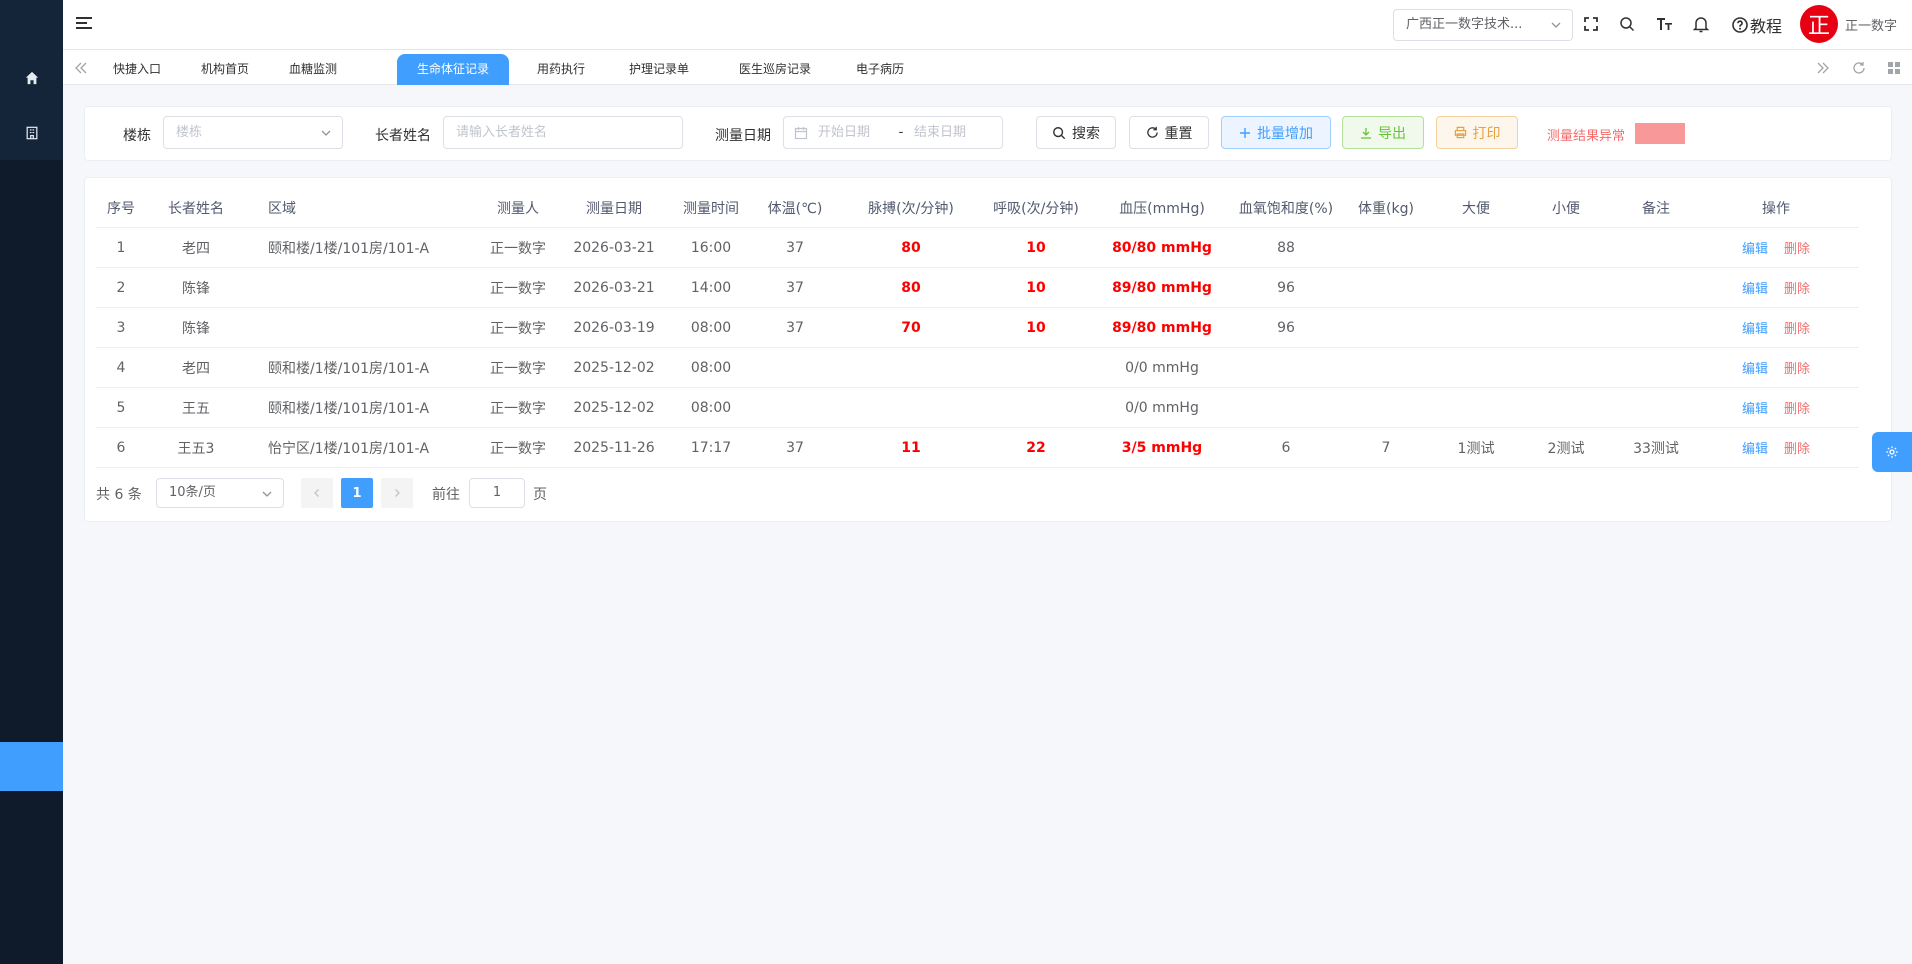 The image size is (1912, 964). I want to click on cell-pulse: 11, so click(911, 447).